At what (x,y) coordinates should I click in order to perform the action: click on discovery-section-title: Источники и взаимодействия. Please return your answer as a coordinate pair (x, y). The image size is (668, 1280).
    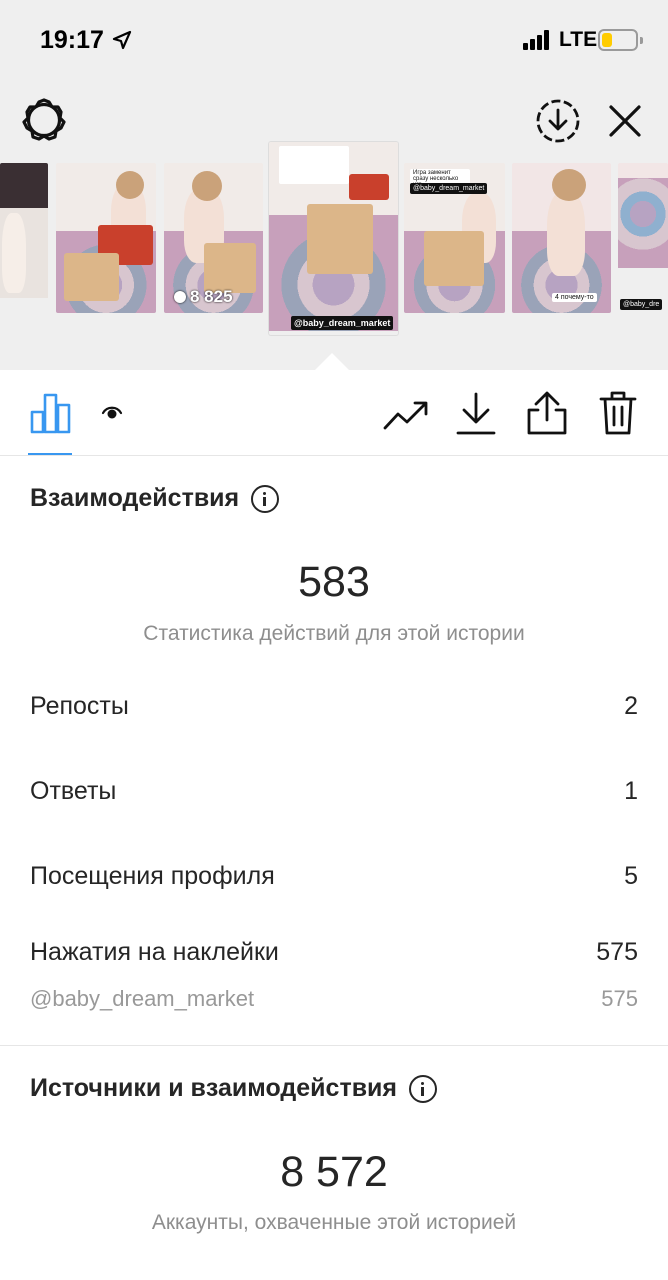
    Looking at the image, I should click on (234, 1088).